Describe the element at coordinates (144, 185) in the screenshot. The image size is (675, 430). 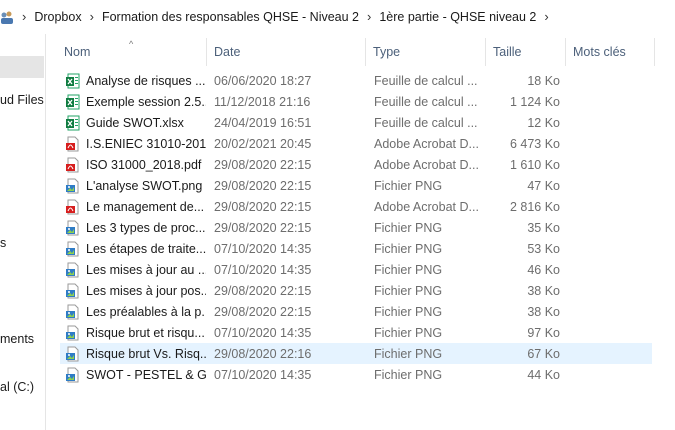
I see `file-name: L'analyse SWOT.png` at that location.